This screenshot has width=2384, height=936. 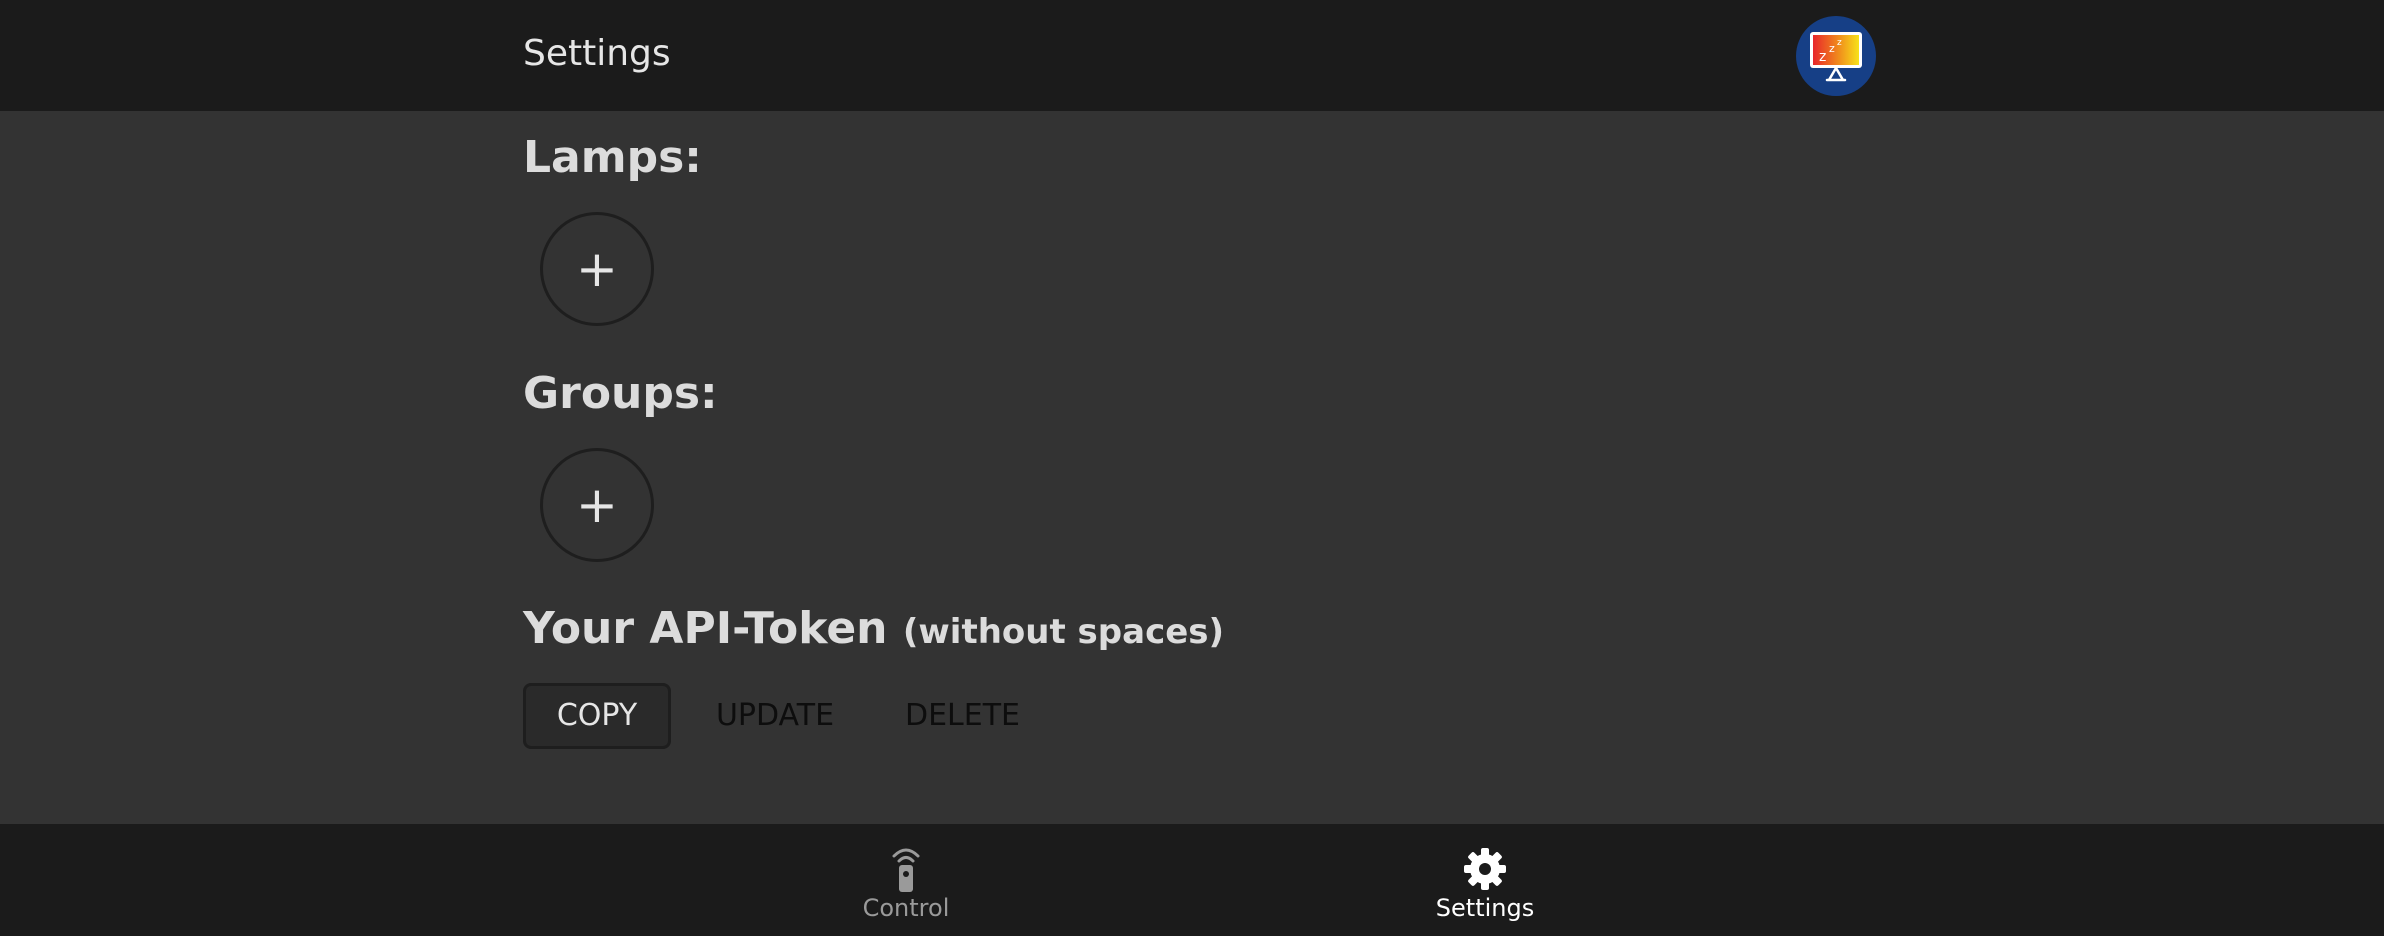 I want to click on page-title: Settings, so click(x=597, y=53).